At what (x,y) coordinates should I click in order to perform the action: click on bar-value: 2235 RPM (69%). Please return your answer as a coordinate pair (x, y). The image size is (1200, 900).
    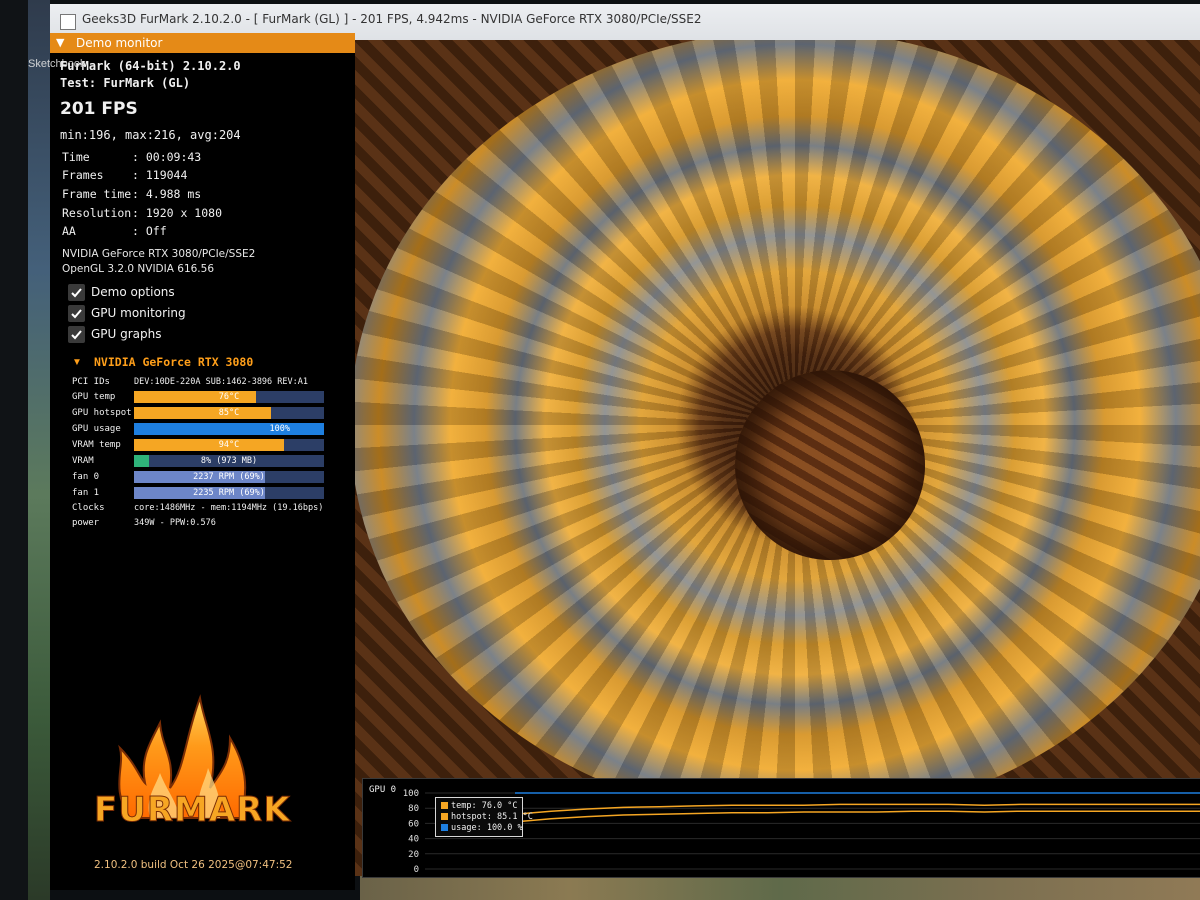
    Looking at the image, I should click on (229, 493).